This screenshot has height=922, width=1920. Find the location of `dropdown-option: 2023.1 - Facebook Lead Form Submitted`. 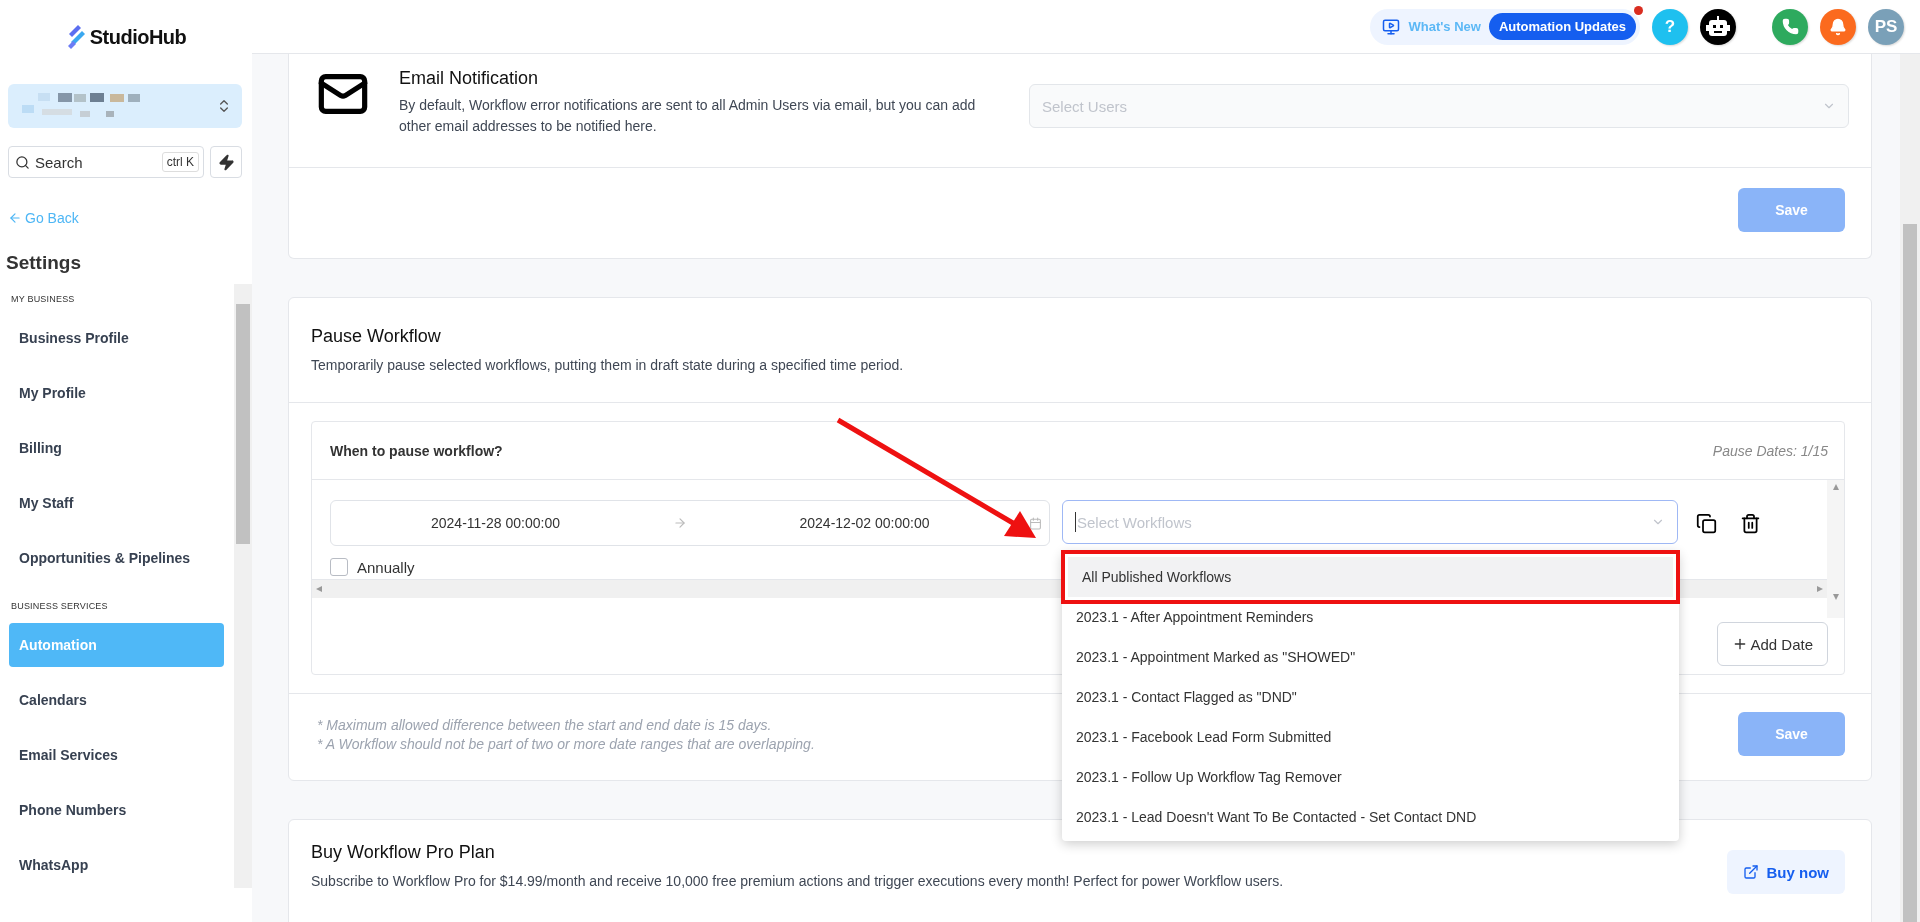

dropdown-option: 2023.1 - Facebook Lead Form Submitted is located at coordinates (1370, 737).